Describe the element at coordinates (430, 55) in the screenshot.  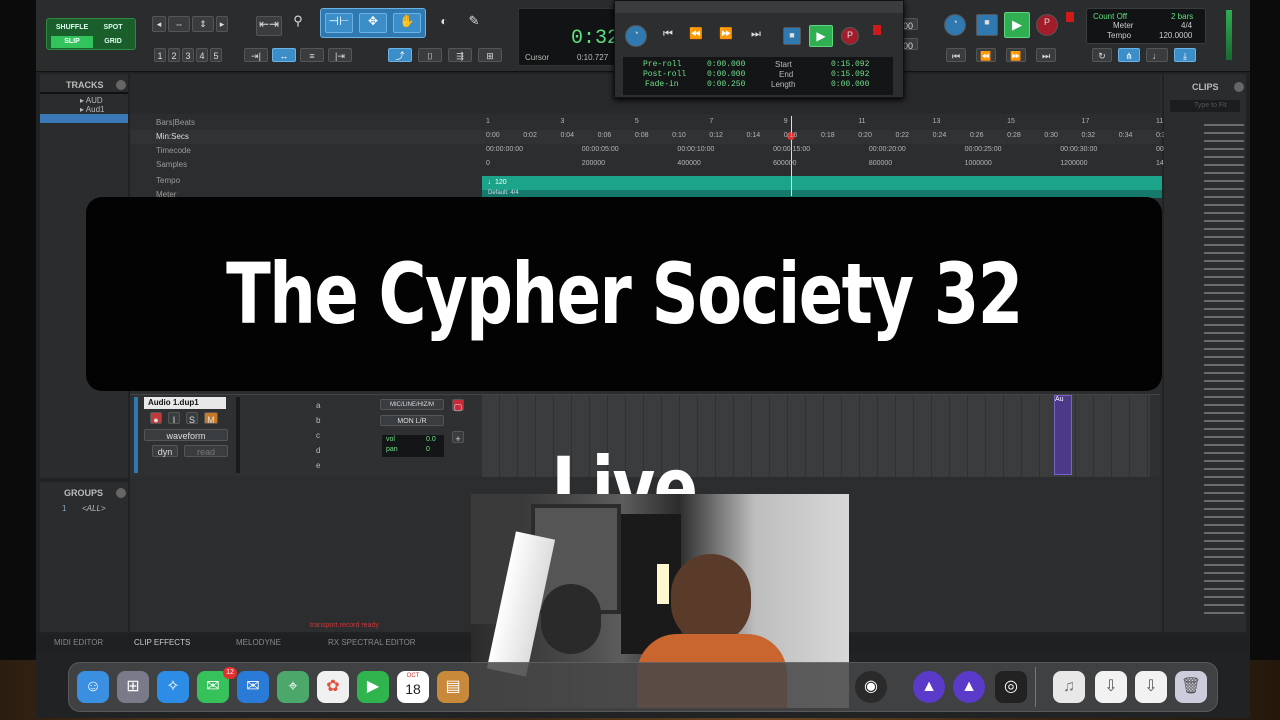
I see `insertion-follows-icon: ⌷` at that location.